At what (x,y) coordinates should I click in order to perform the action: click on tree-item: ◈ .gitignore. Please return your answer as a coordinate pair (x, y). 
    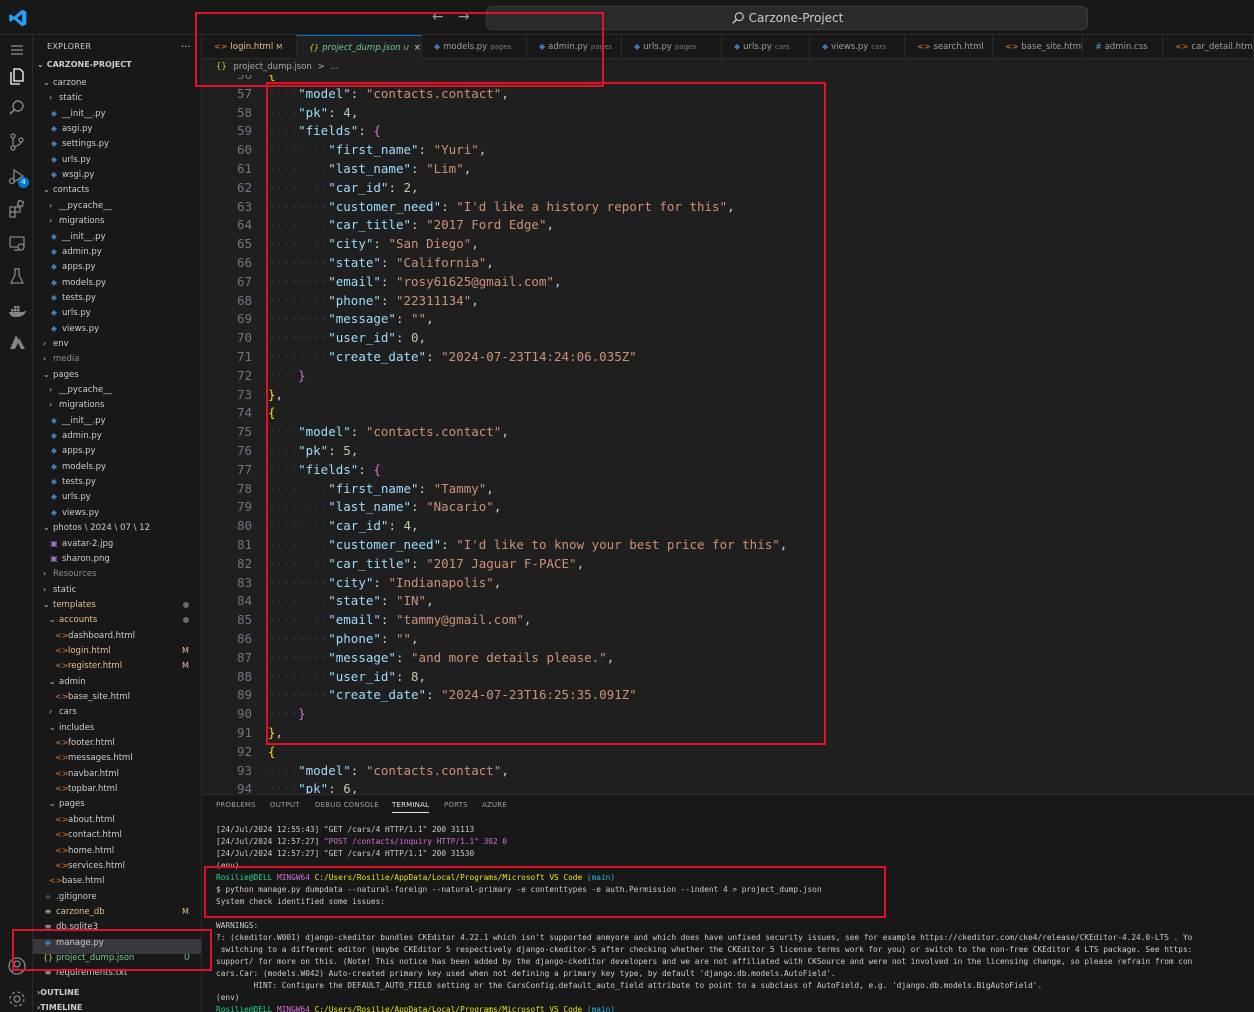
    Looking at the image, I should click on (70, 896).